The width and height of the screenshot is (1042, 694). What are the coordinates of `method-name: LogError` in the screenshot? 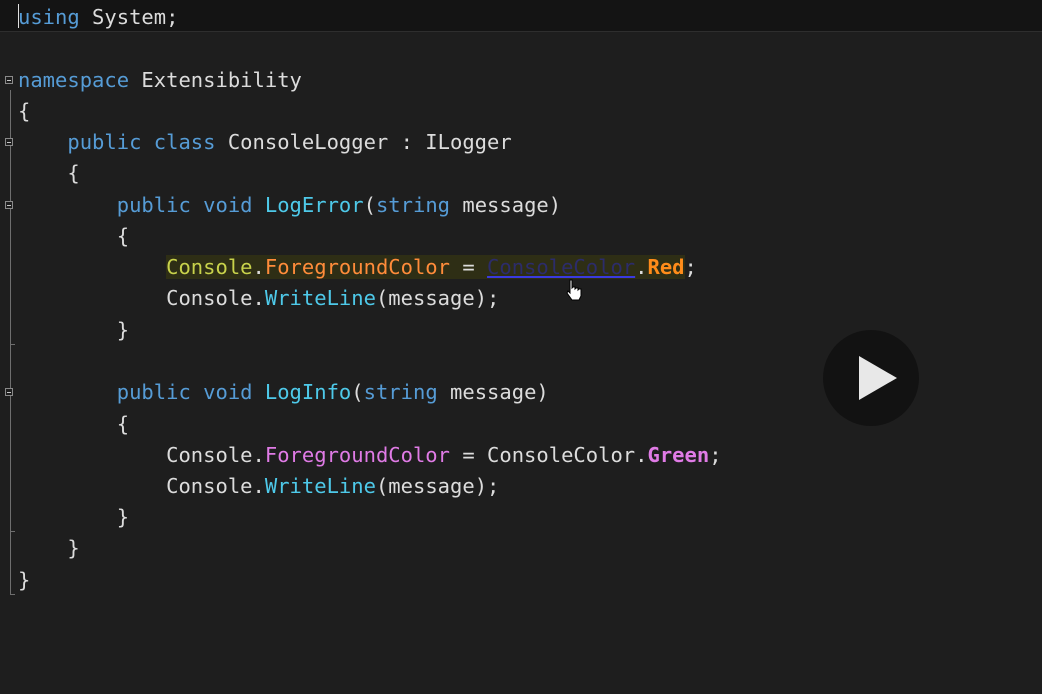 It's located at (308, 205).